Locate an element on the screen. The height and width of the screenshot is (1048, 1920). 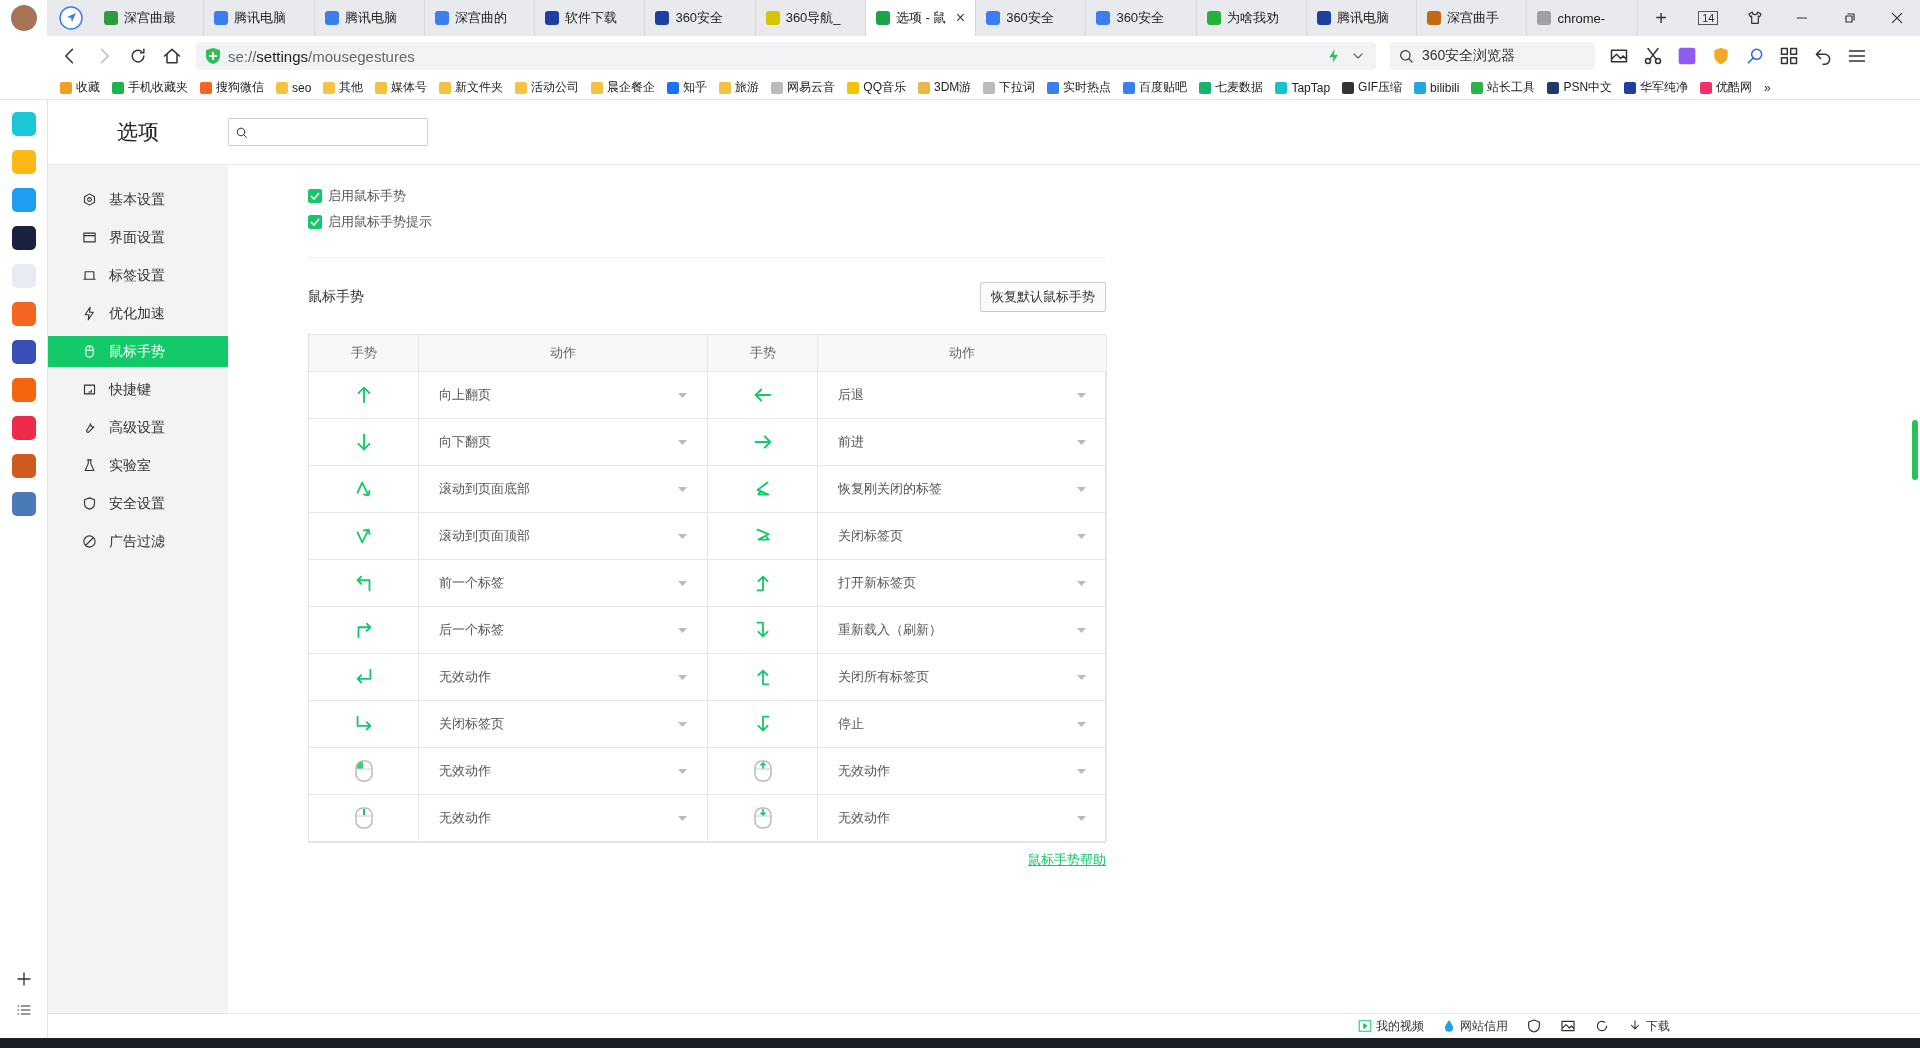
checkbox-label: 启用鼠标手势提示 is located at coordinates (380, 222).